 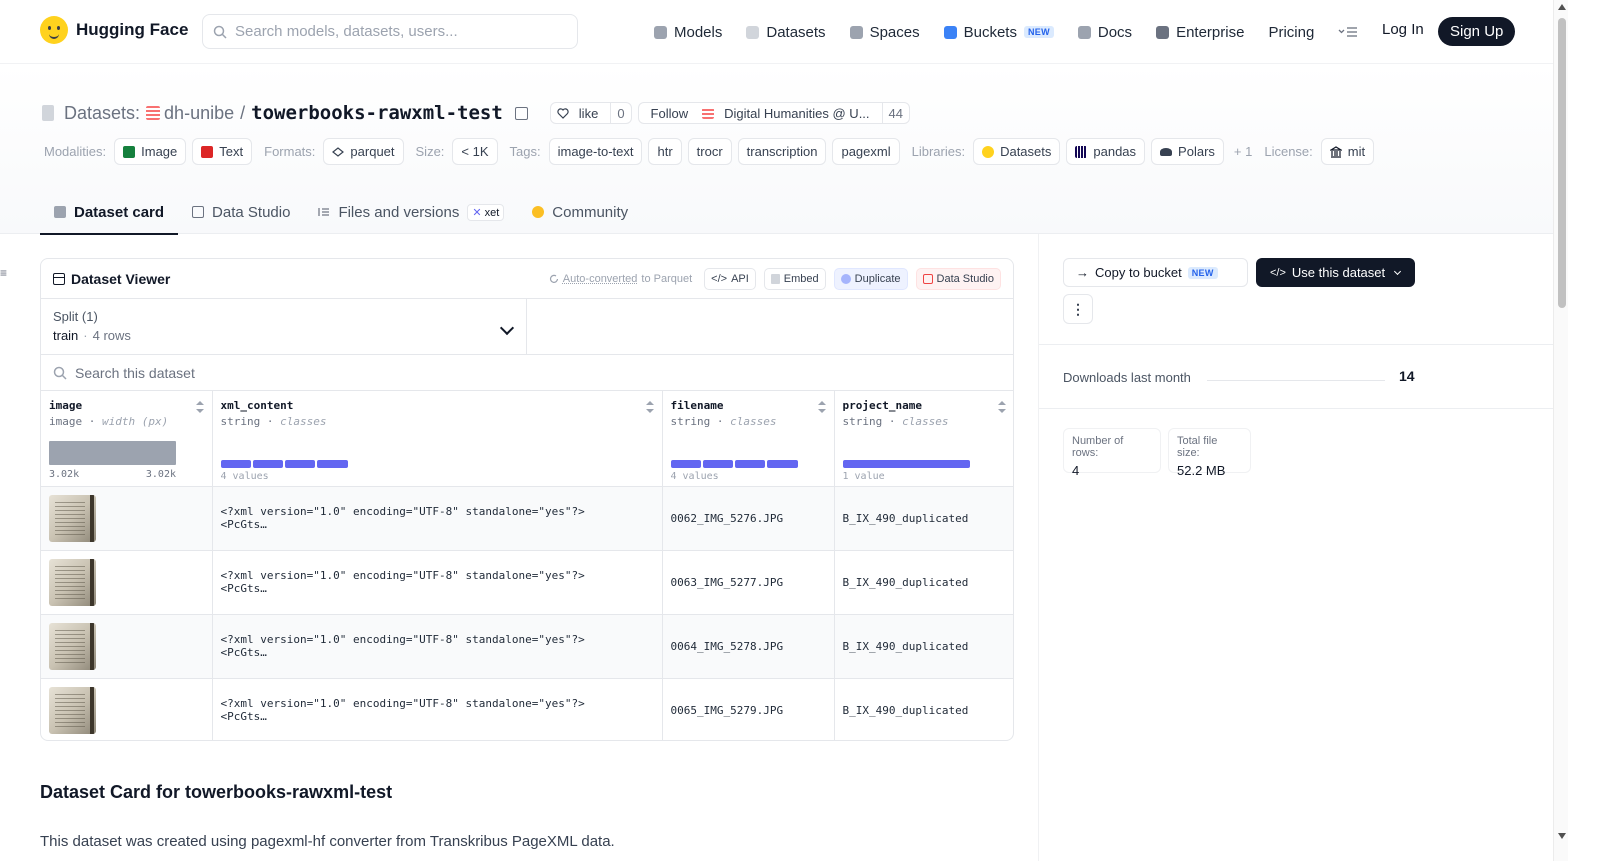 What do you see at coordinates (1104, 32) in the screenshot?
I see `nav-docs: Docs` at bounding box center [1104, 32].